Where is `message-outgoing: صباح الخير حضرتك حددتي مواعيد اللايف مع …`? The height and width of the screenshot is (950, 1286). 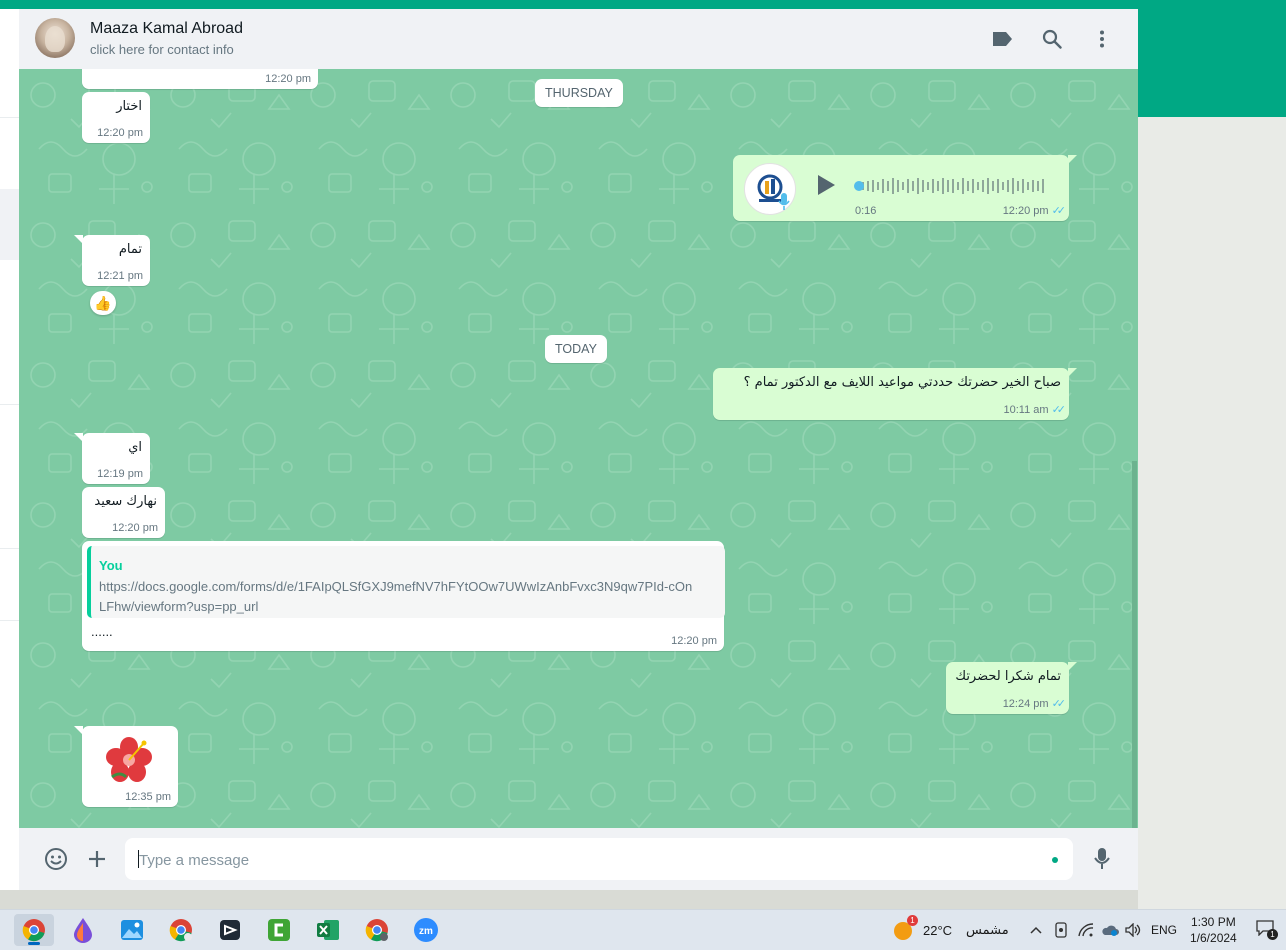 message-outgoing: صباح الخير حضرتك حددتي مواعيد اللايف مع … is located at coordinates (895, 394).